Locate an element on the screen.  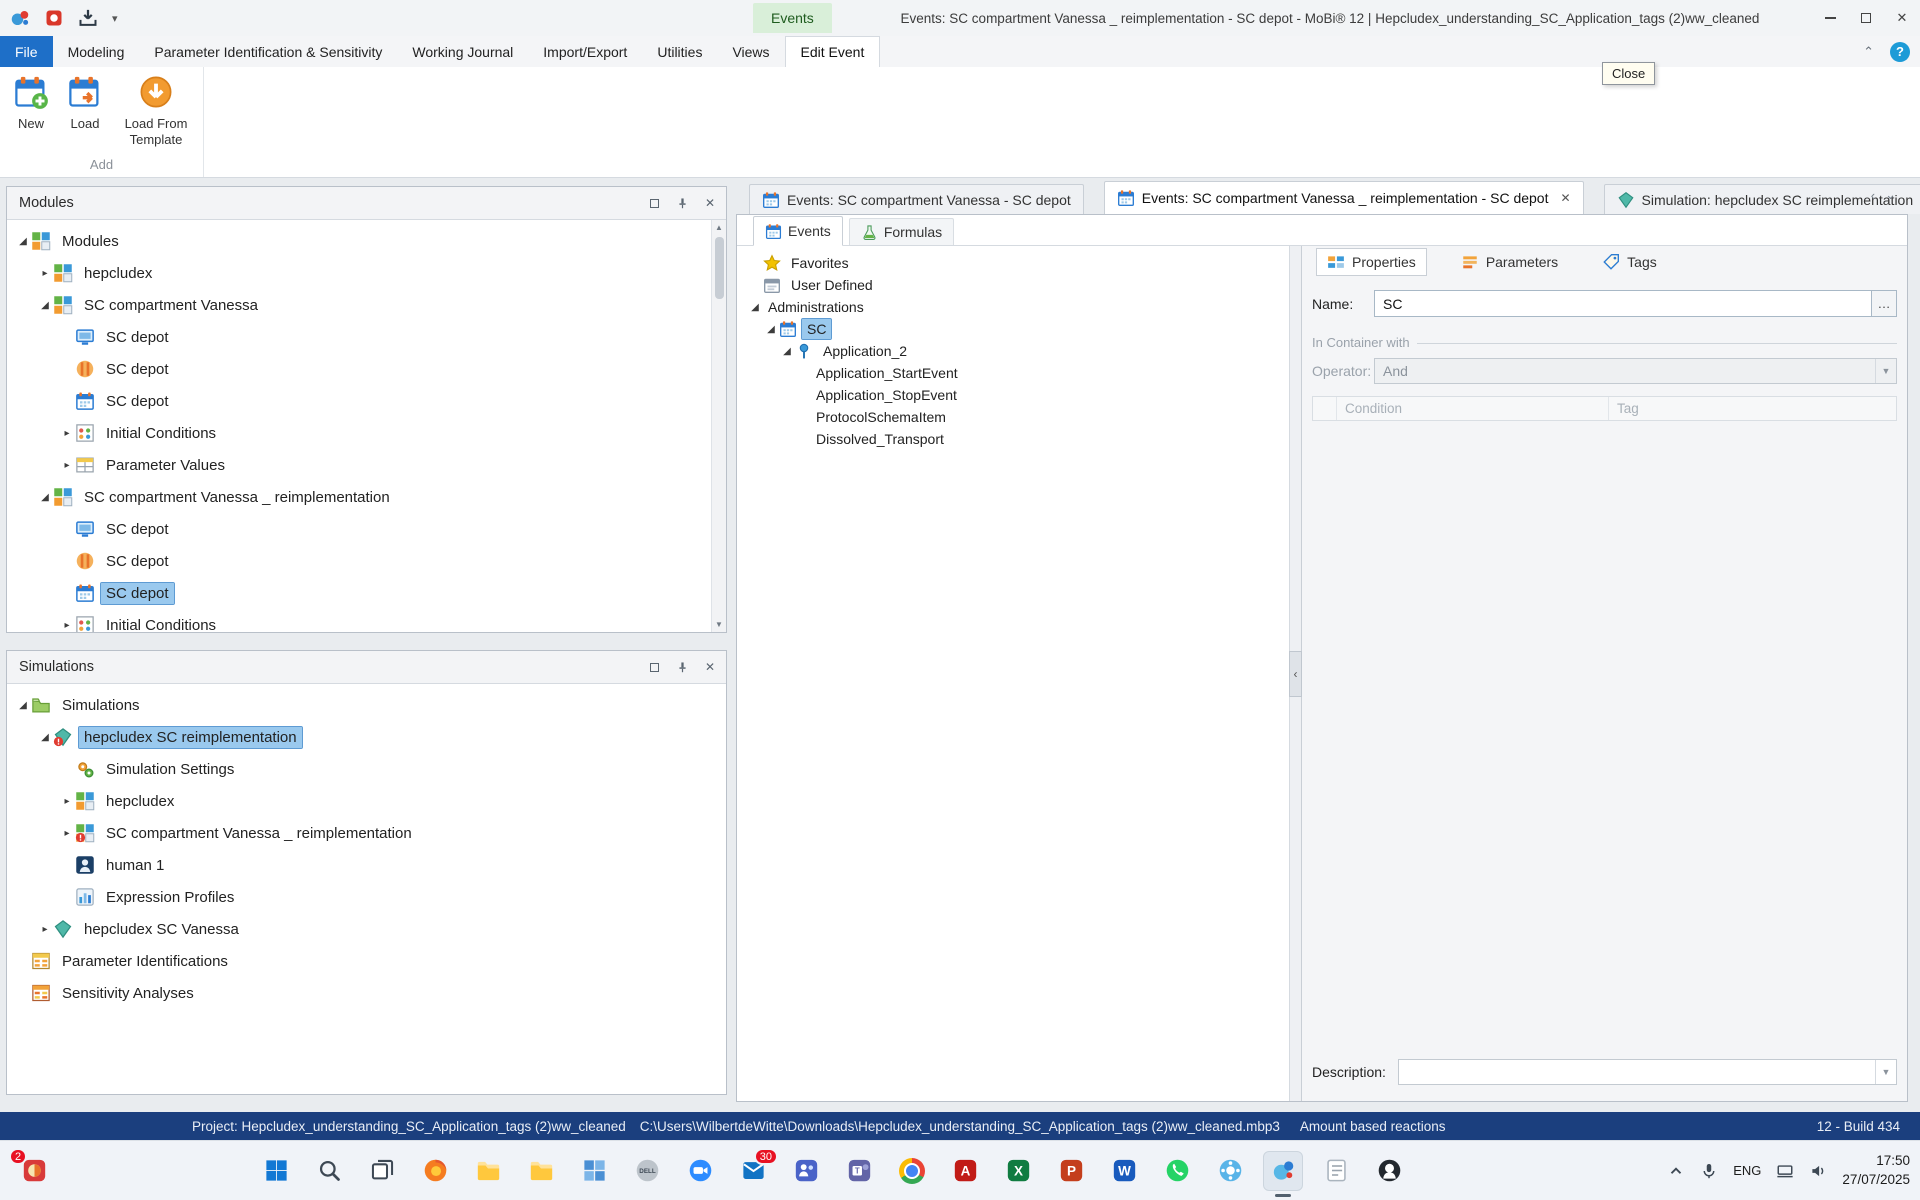
description-input: ▼ is located at coordinates (1647, 1072).